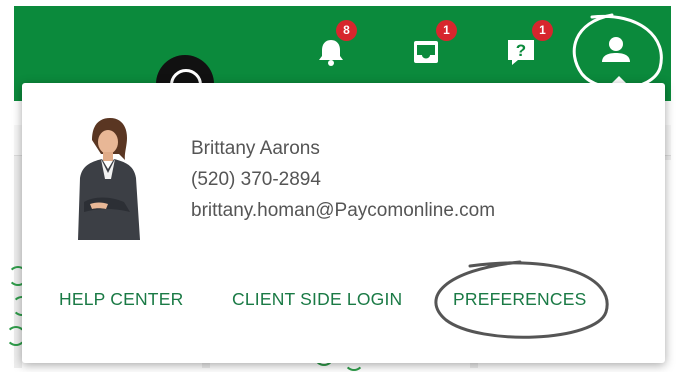 The image size is (677, 372). I want to click on inbox-badge: 1, so click(446, 30).